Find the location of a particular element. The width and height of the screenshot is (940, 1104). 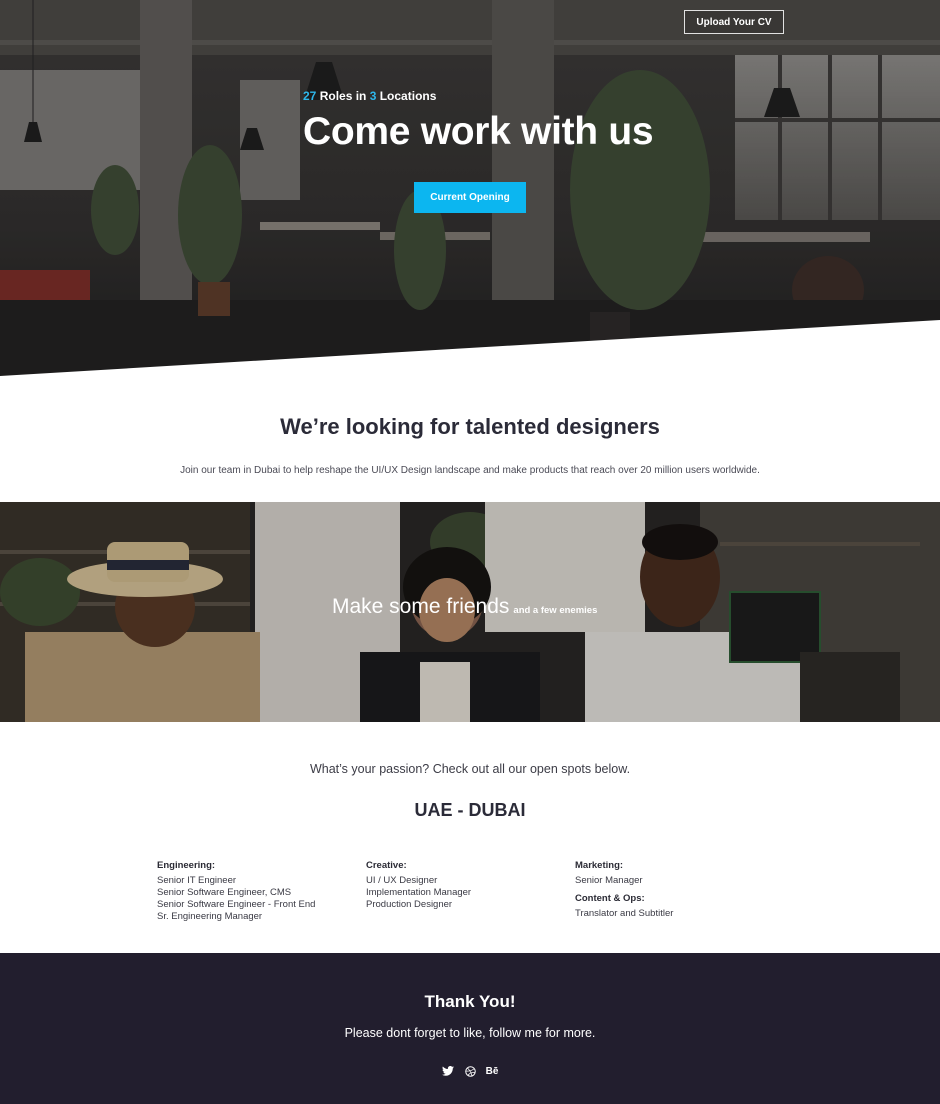

job-link: Translator and Subtitler is located at coordinates (624, 914).